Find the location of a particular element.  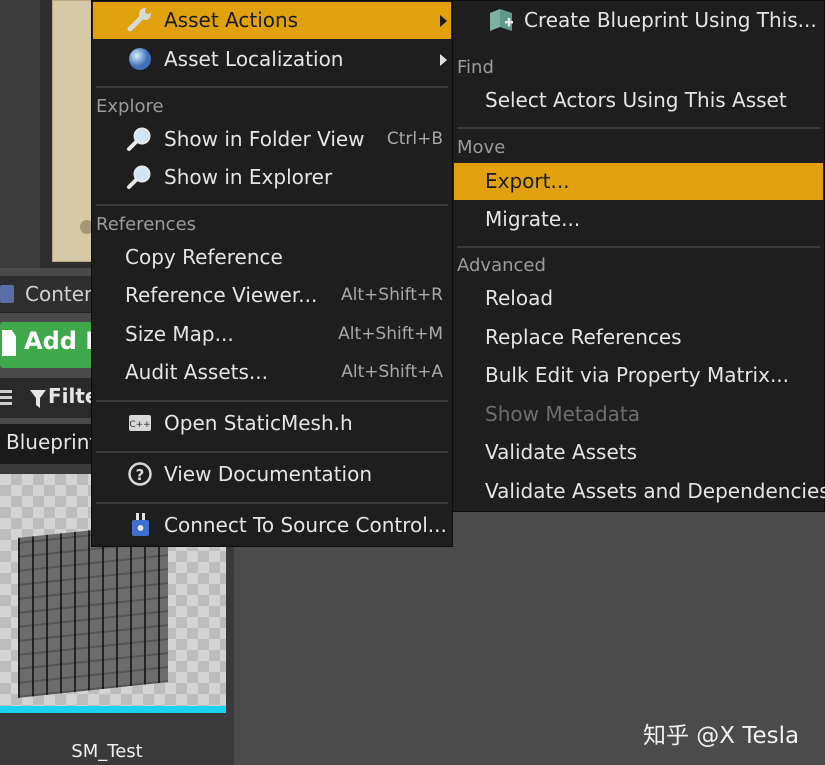

menu-item-label: Validate Assets is located at coordinates (561, 452).